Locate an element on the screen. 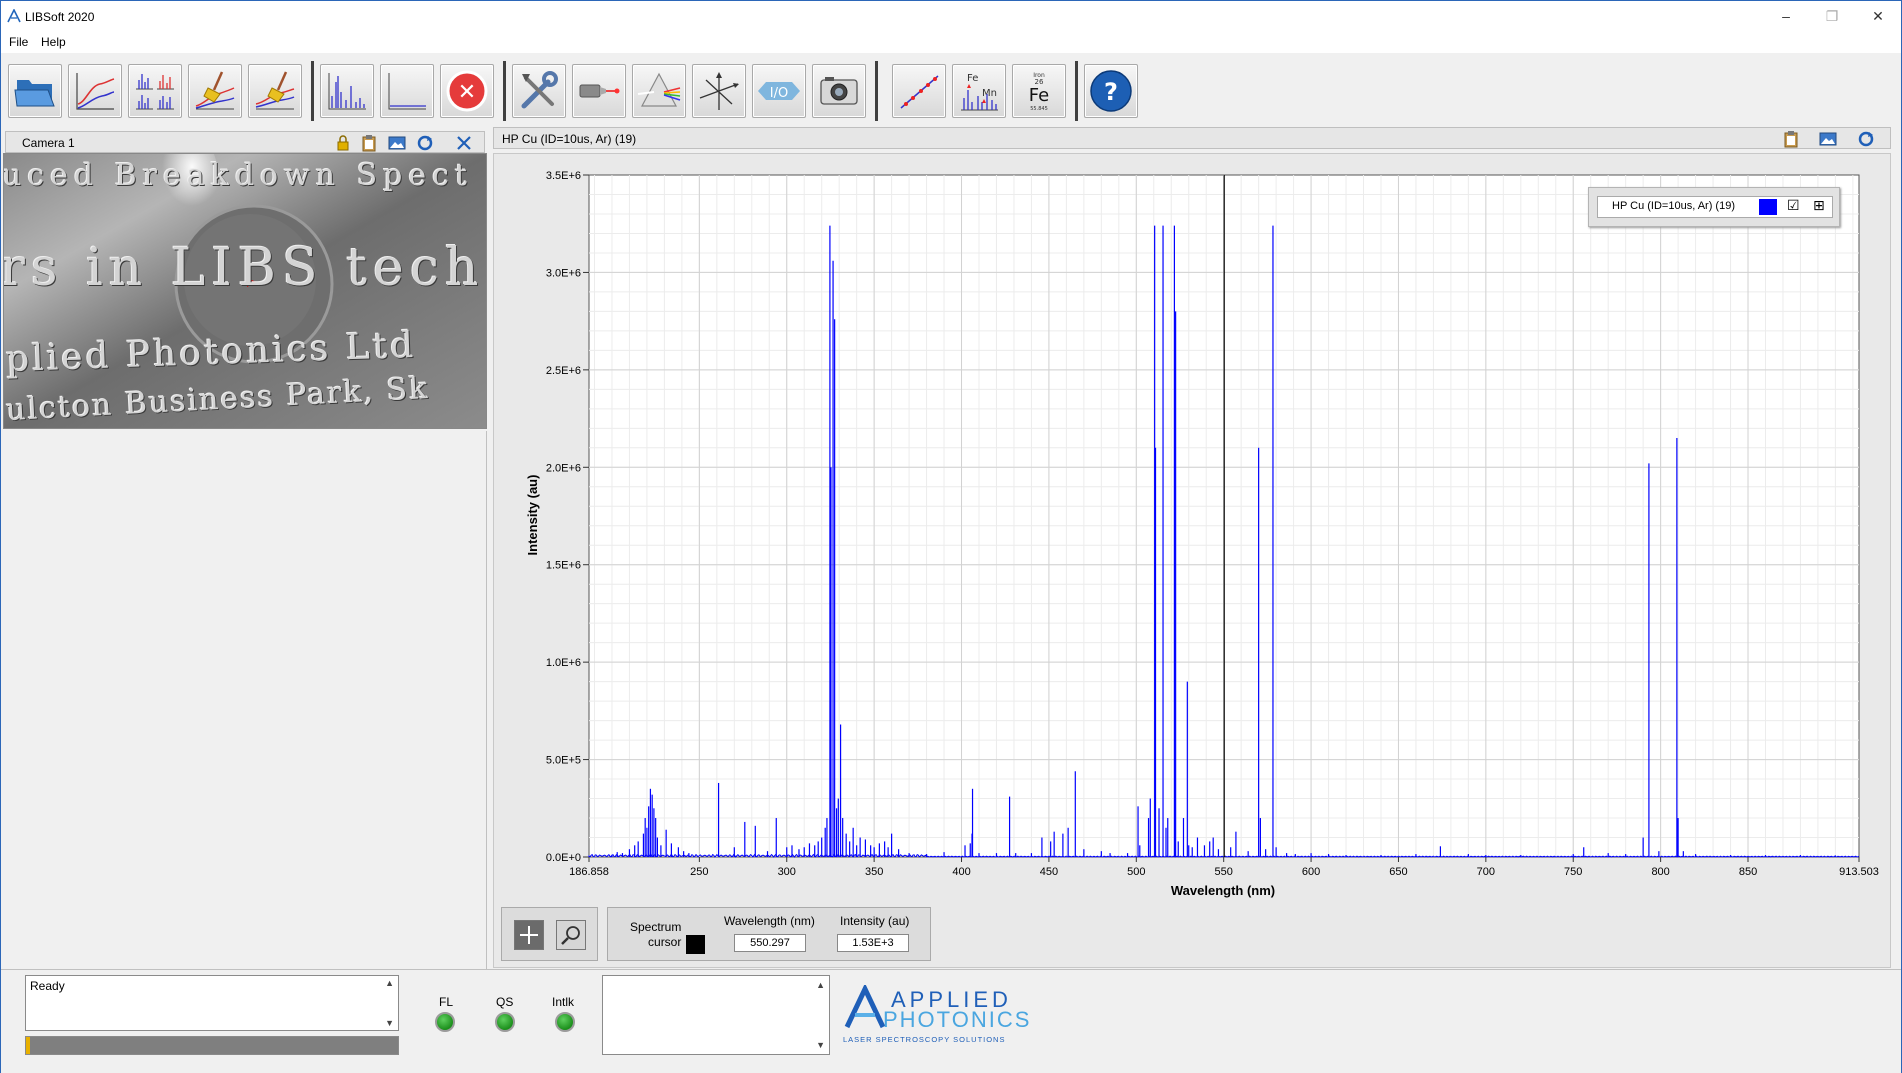 The width and height of the screenshot is (1902, 1073). zoom-tool-button is located at coordinates (571, 935).